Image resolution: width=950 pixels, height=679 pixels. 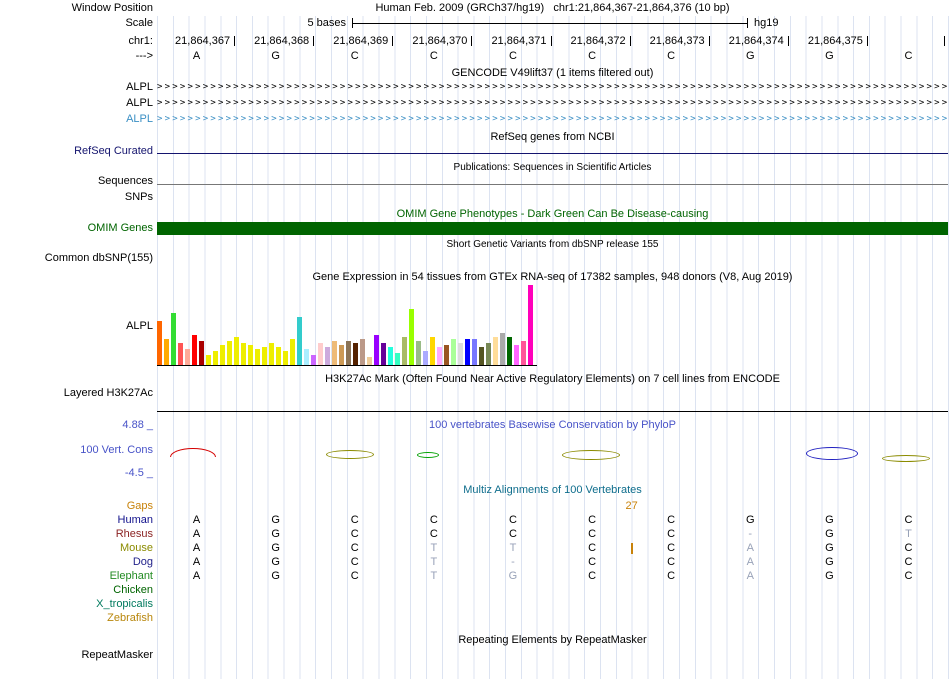 What do you see at coordinates (76, 197) in the screenshot?
I see `snps-label: SNPs` at bounding box center [76, 197].